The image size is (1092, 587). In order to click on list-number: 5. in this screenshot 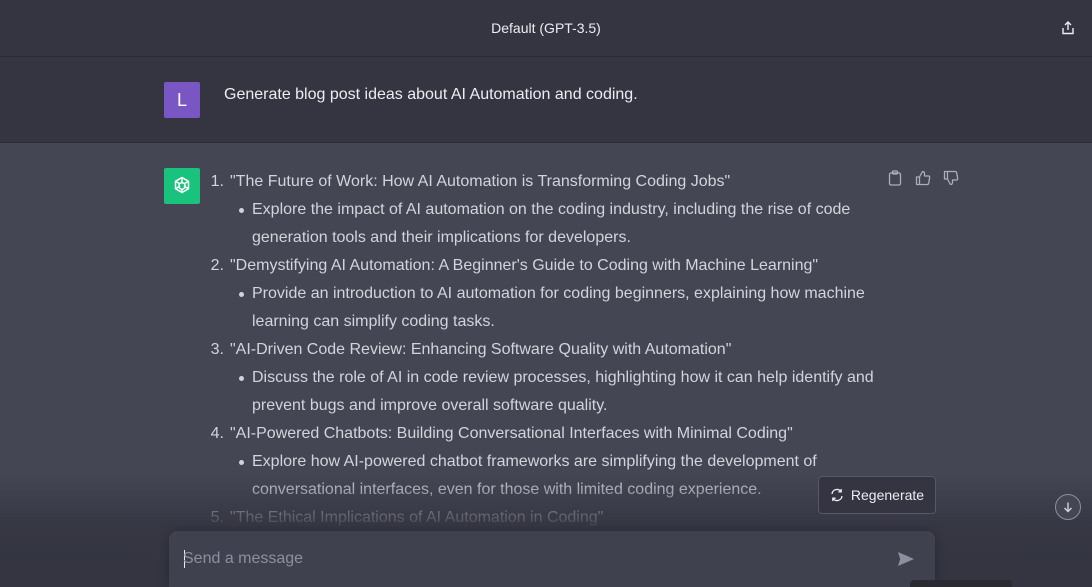, I will do `click(217, 517)`.